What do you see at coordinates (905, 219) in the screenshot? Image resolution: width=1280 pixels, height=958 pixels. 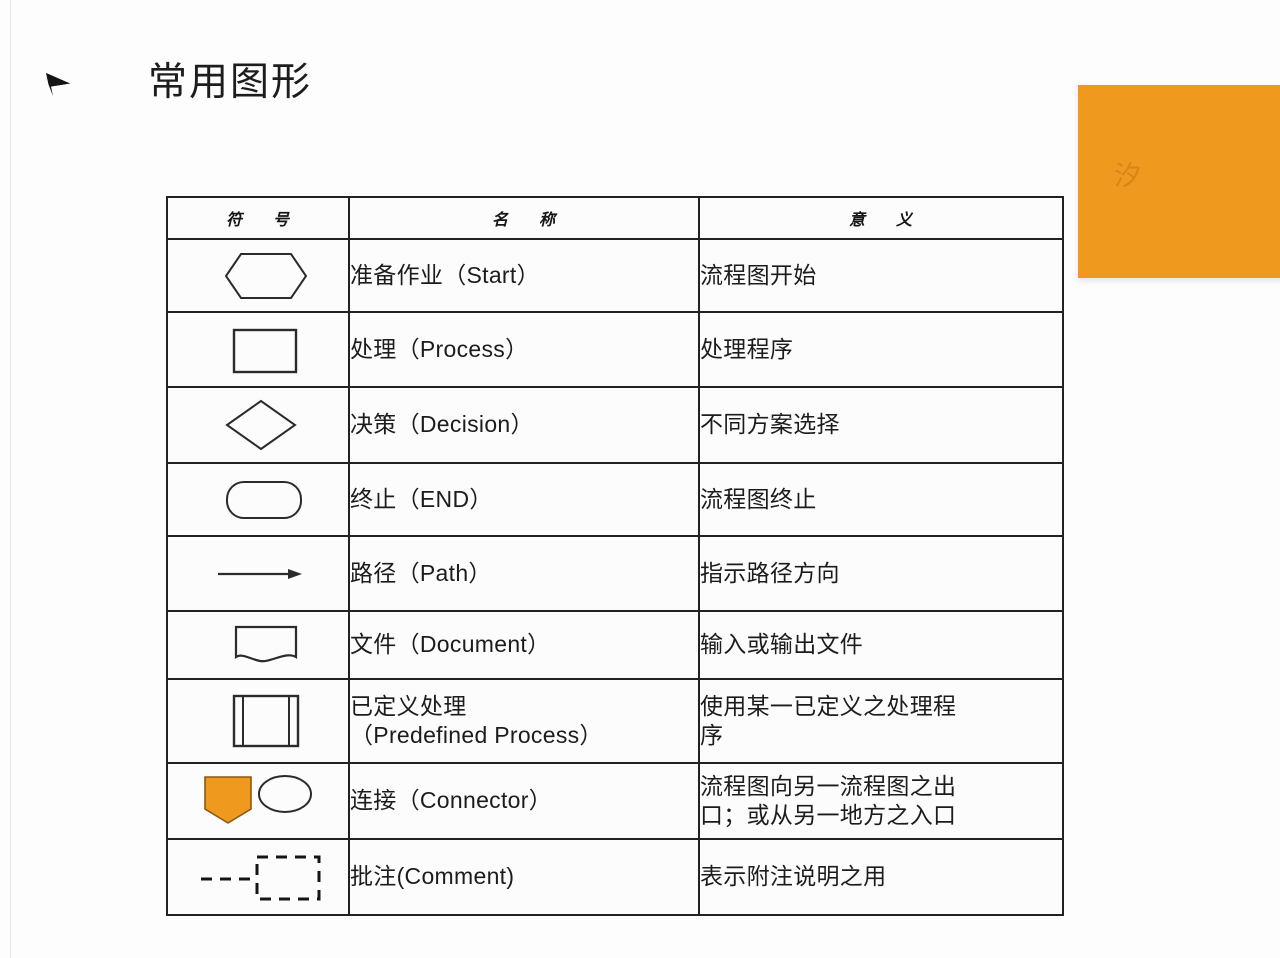 I see `header-meaning-right: 义` at bounding box center [905, 219].